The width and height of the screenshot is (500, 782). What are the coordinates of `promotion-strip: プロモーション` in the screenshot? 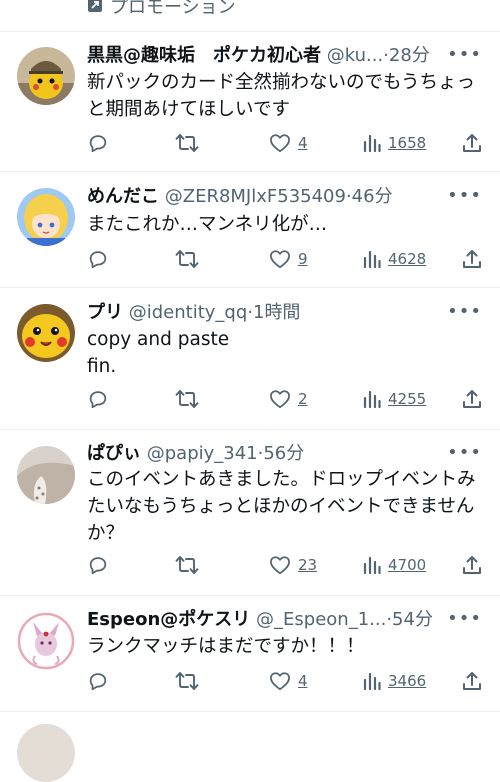 It's located at (250, 16).